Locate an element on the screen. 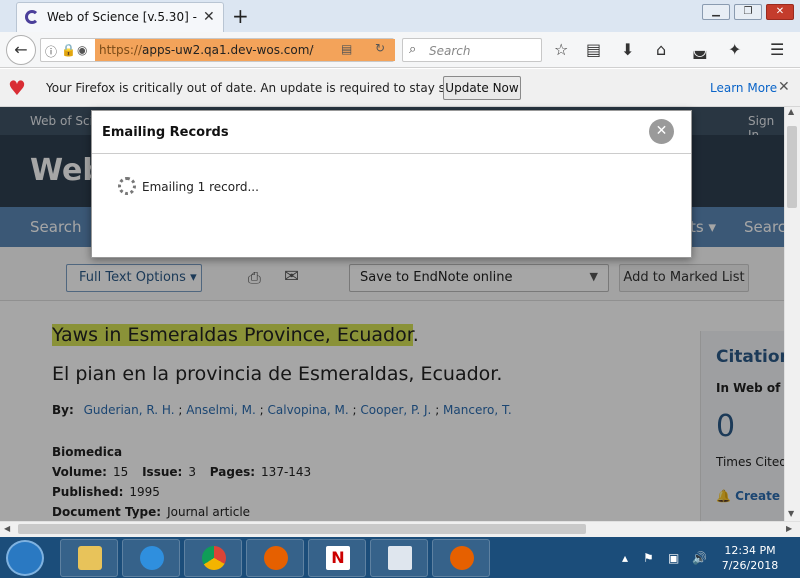  volume-icon: 🔊 is located at coordinates (699, 558).